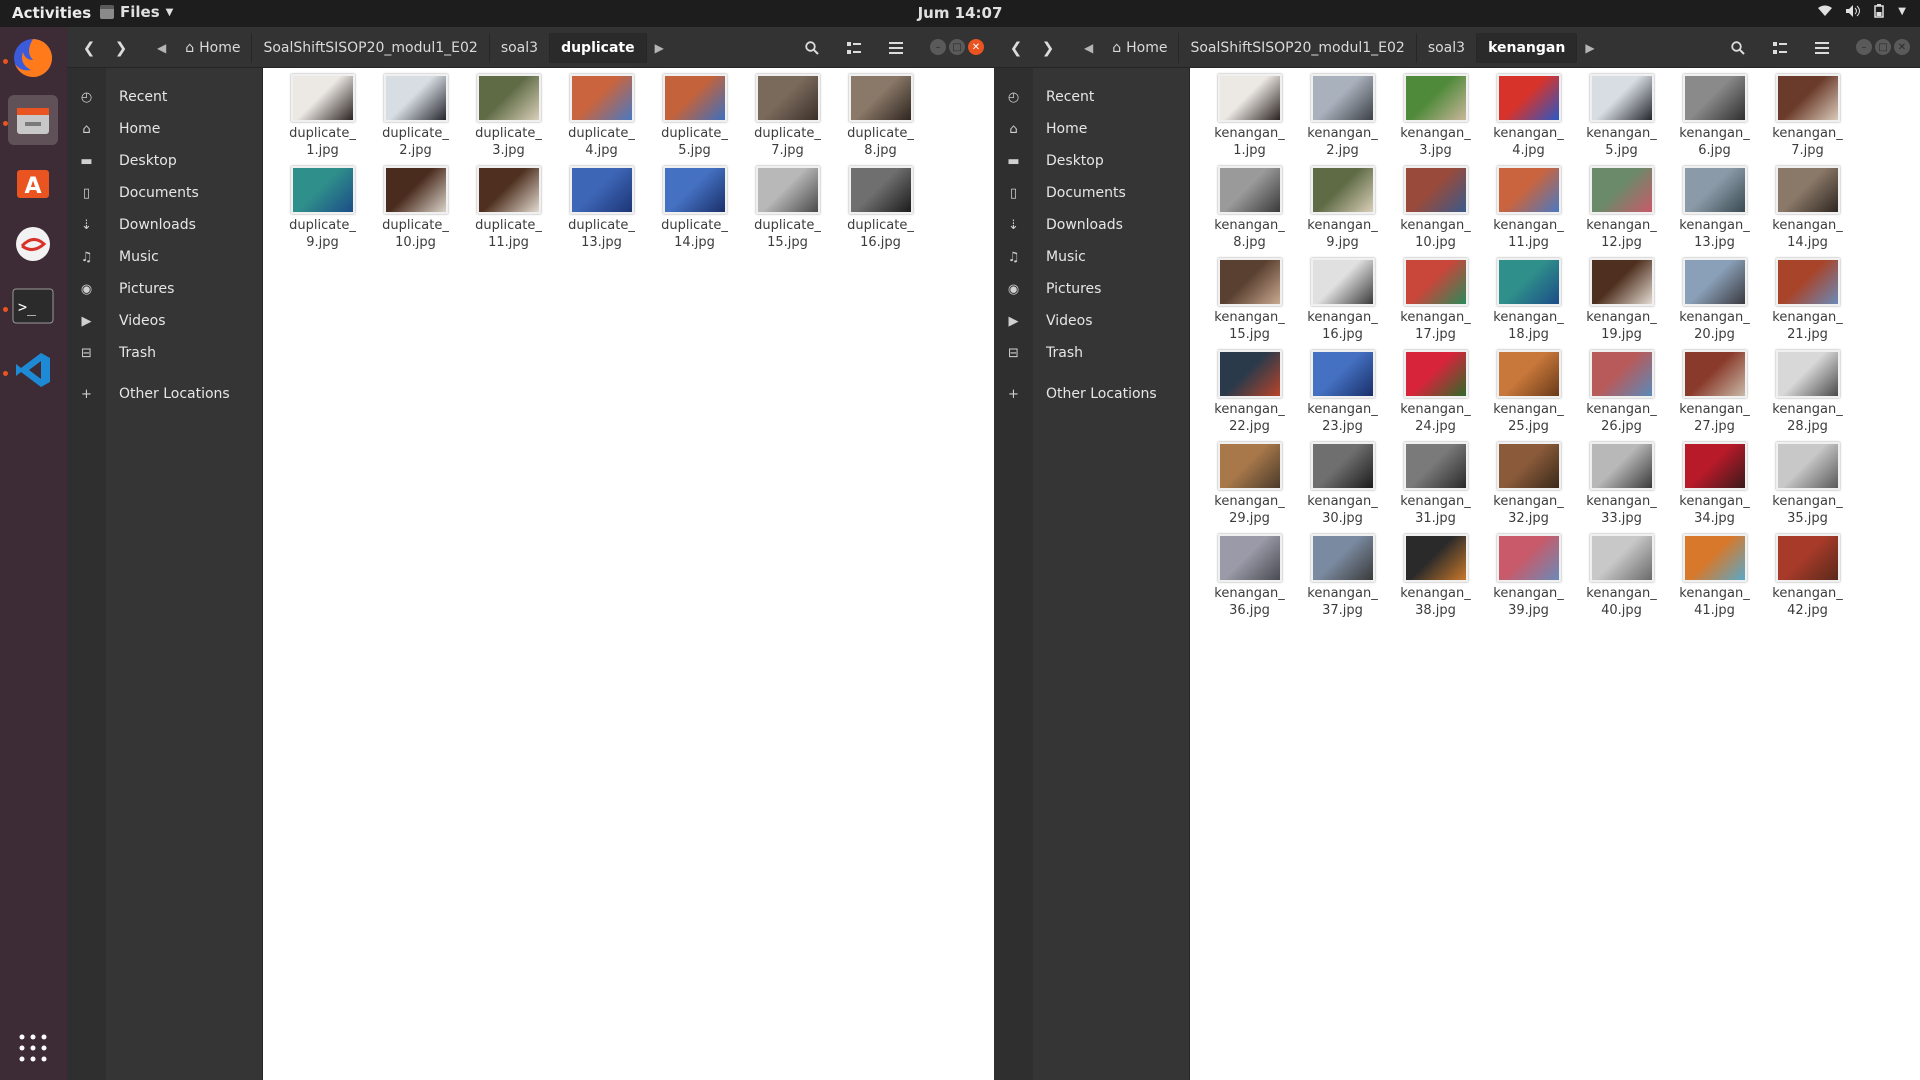 The image size is (1920, 1080). I want to click on file-item: kenangan_ 42.jpg, so click(1807, 580).